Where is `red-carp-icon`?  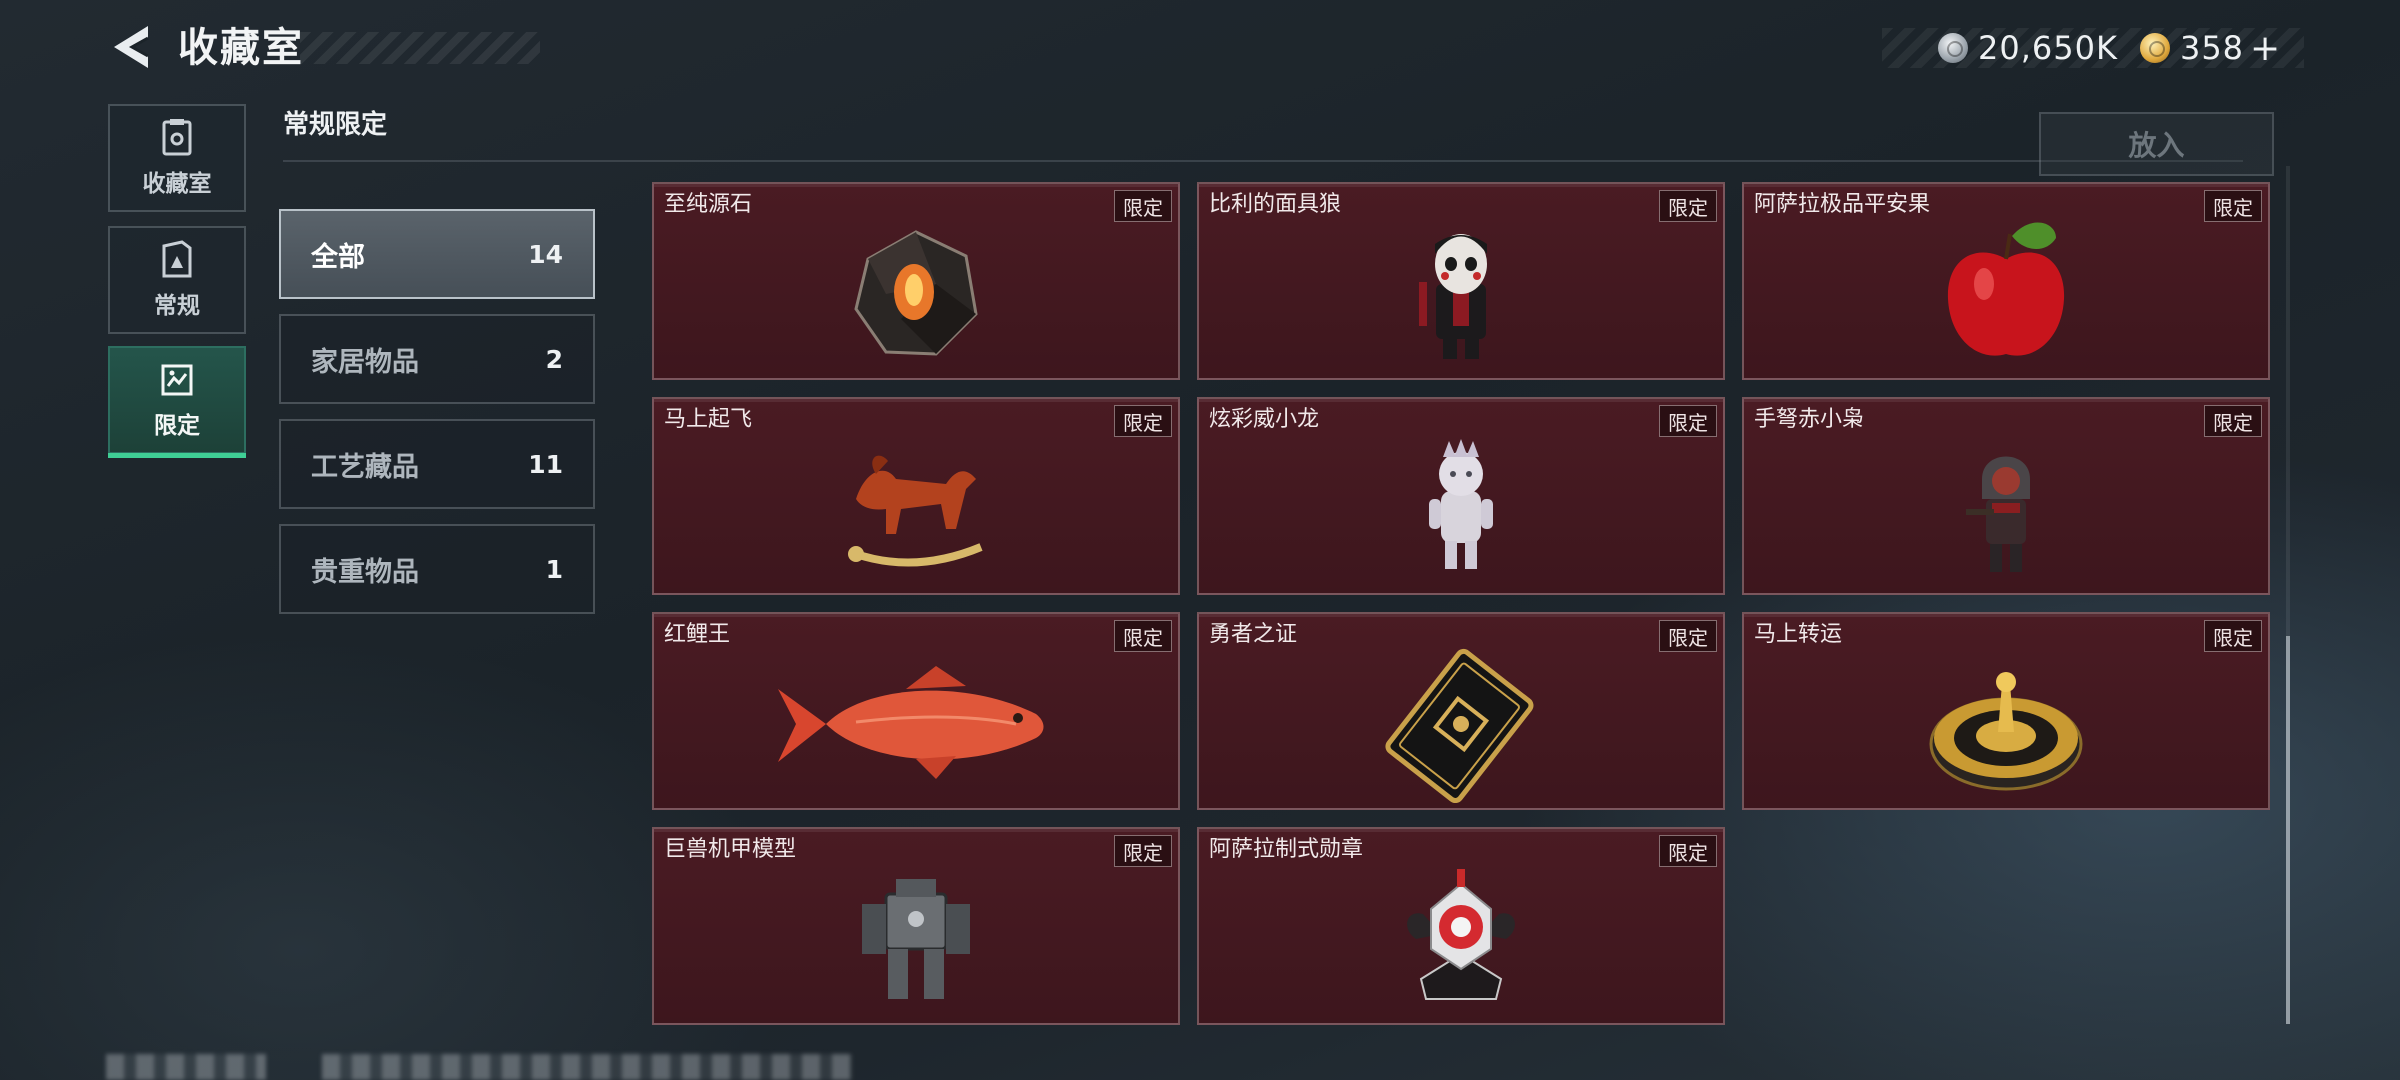 red-carp-icon is located at coordinates (911, 722).